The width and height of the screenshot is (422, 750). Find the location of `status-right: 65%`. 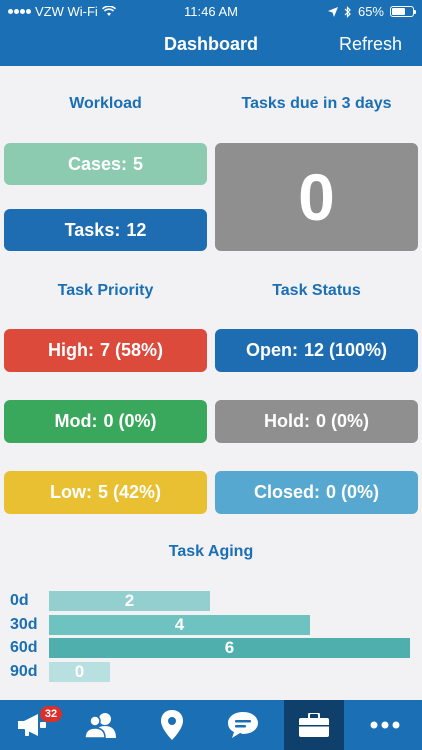

status-right: 65% is located at coordinates (371, 11).